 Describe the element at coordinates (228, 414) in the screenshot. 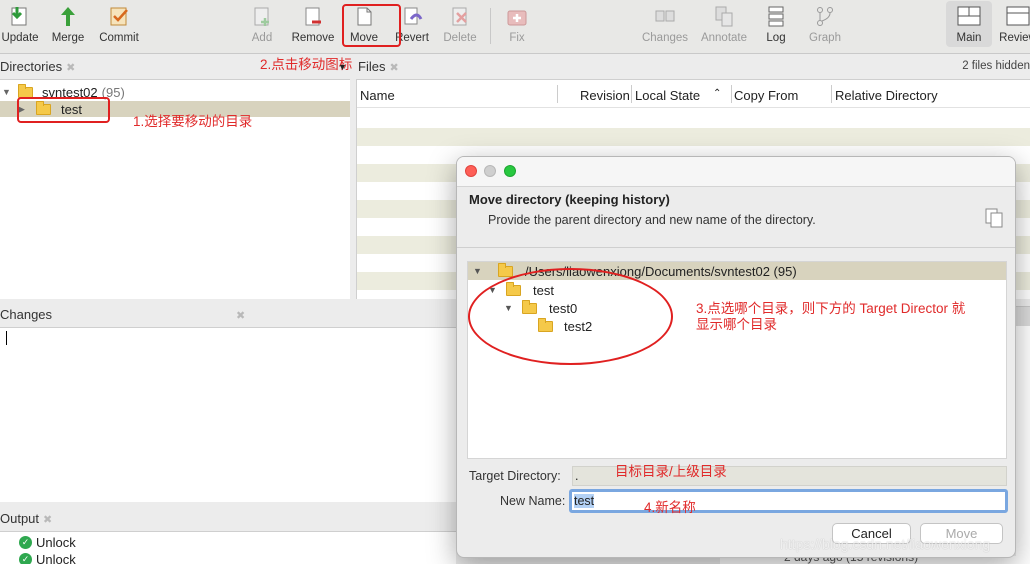

I see `changes-text-area` at that location.